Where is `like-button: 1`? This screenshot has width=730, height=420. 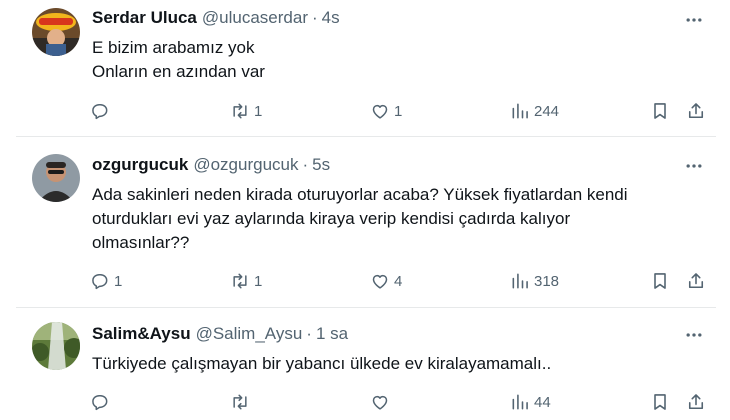
like-button: 1 is located at coordinates (386, 111).